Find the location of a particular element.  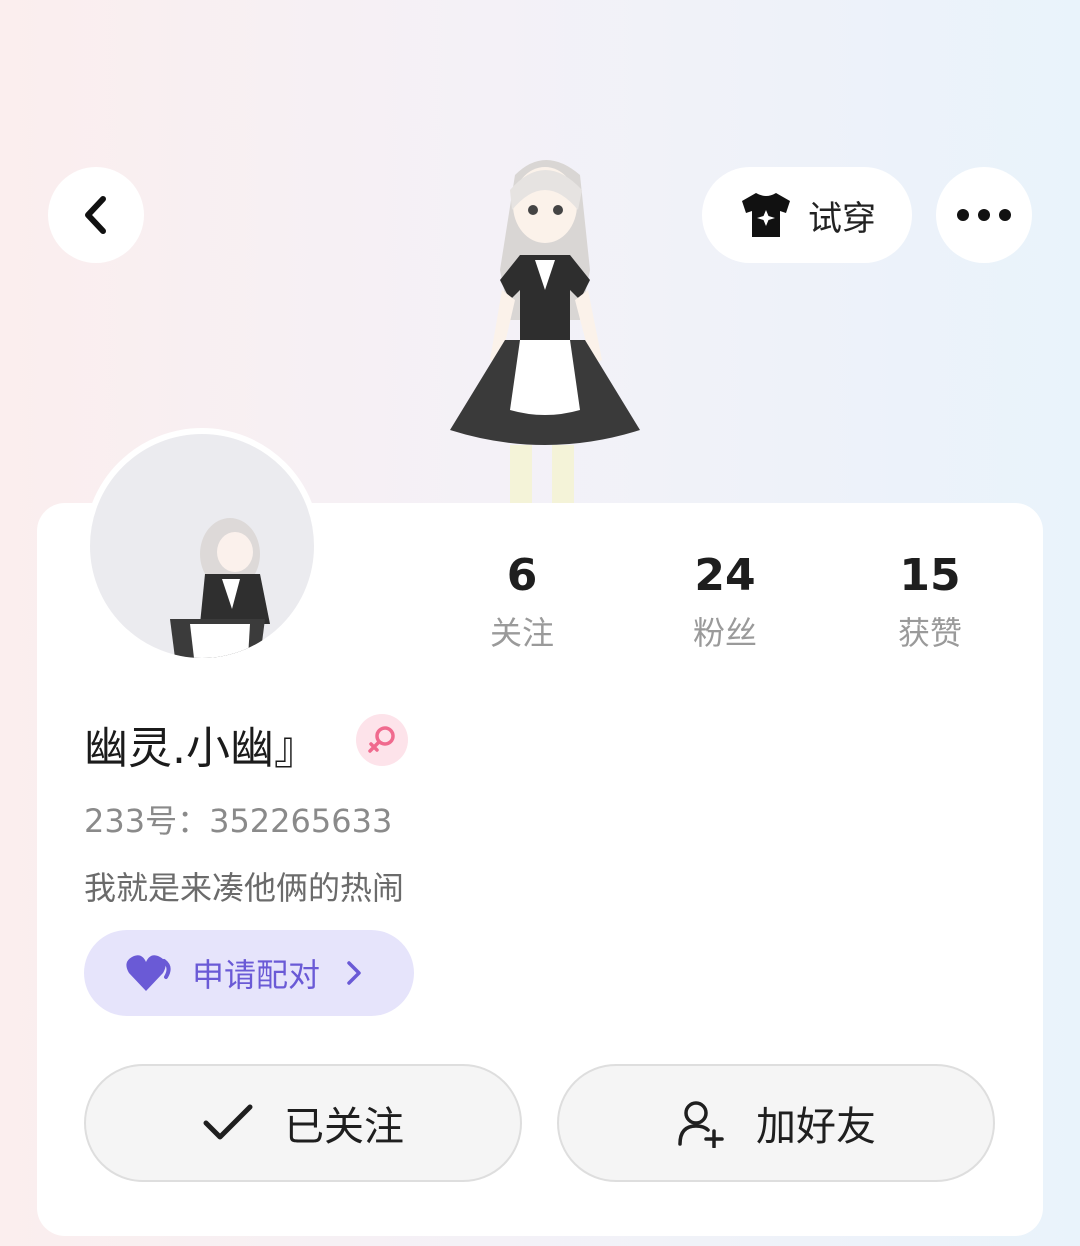

add-friend-button: 加好友 is located at coordinates (776, 1123).